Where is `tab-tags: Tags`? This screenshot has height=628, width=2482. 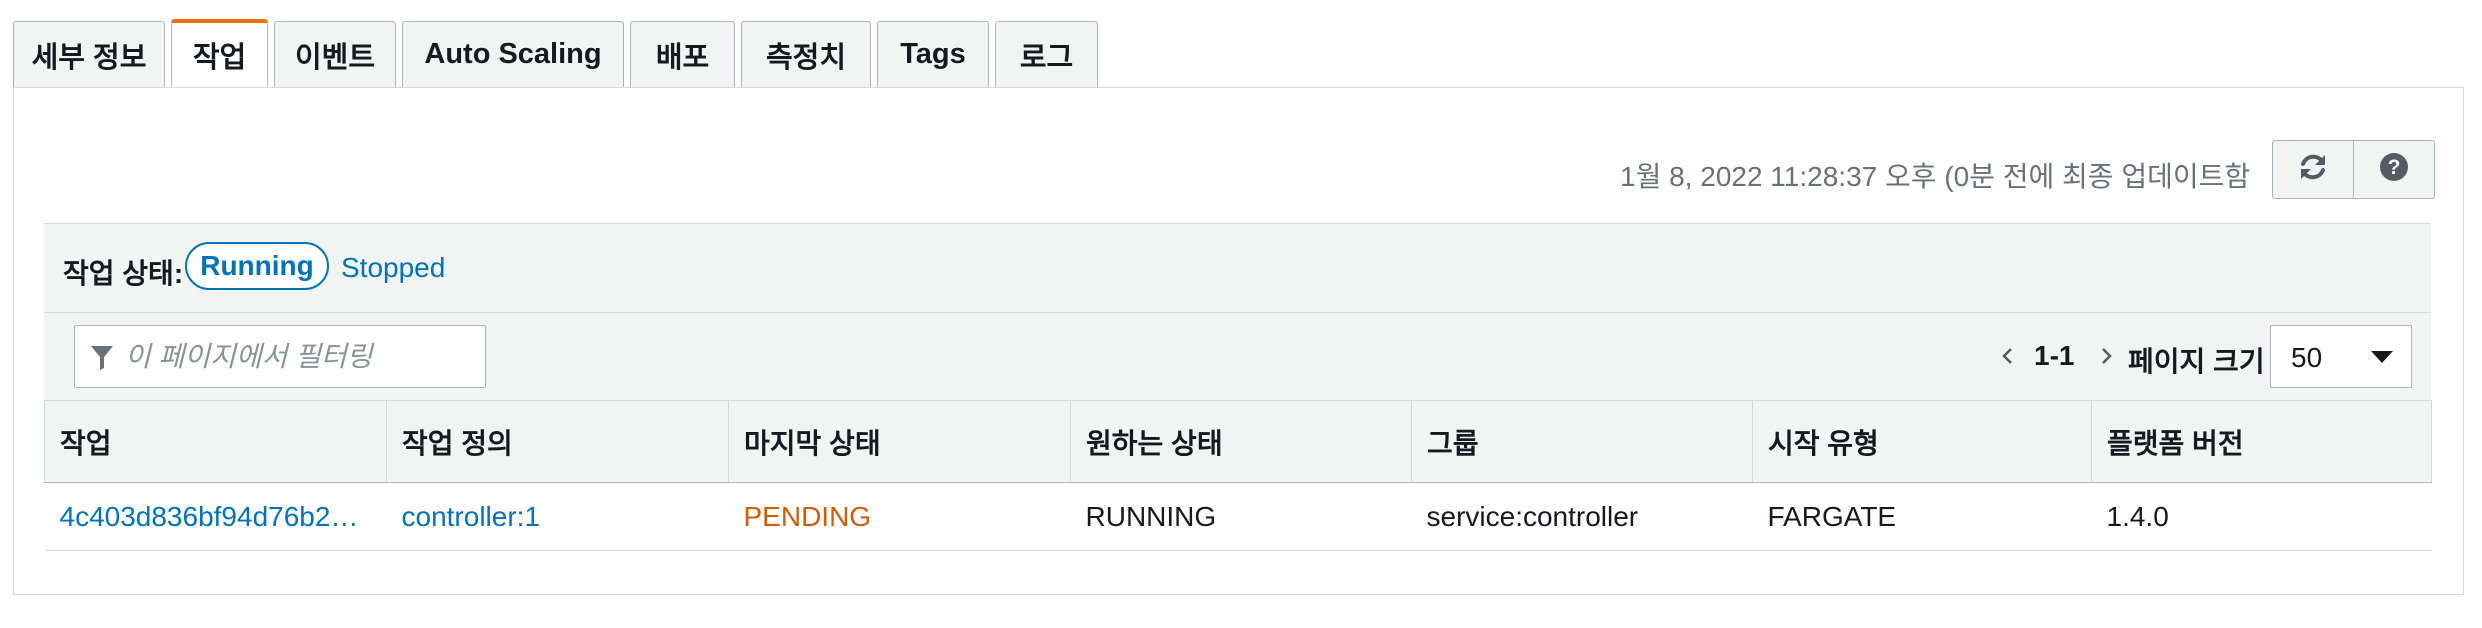
tab-tags: Tags is located at coordinates (933, 54).